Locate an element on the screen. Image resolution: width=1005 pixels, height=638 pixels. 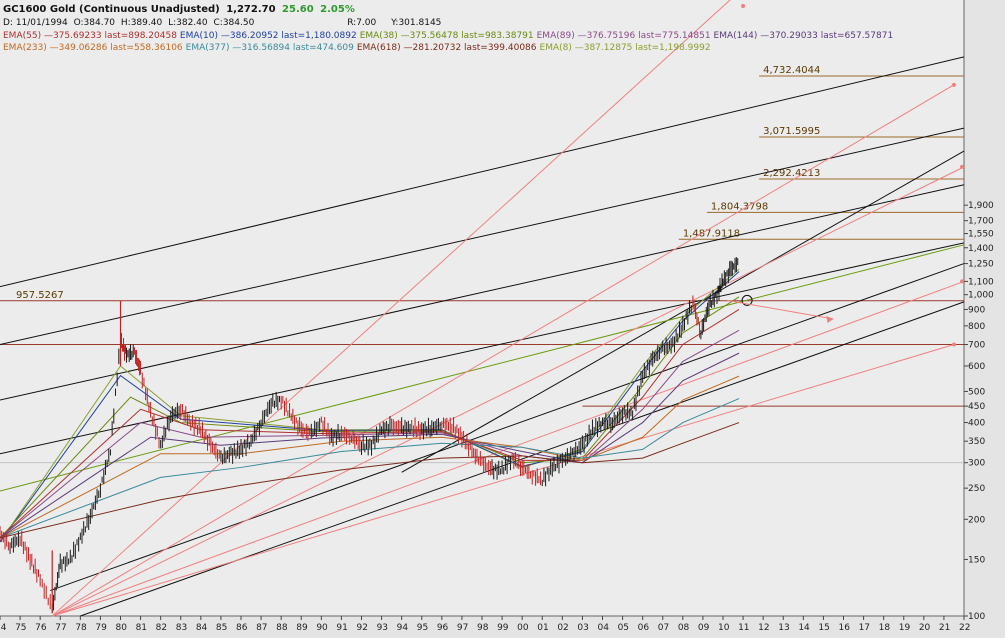
cursor-ratio: R:7.00 is located at coordinates (362, 23).